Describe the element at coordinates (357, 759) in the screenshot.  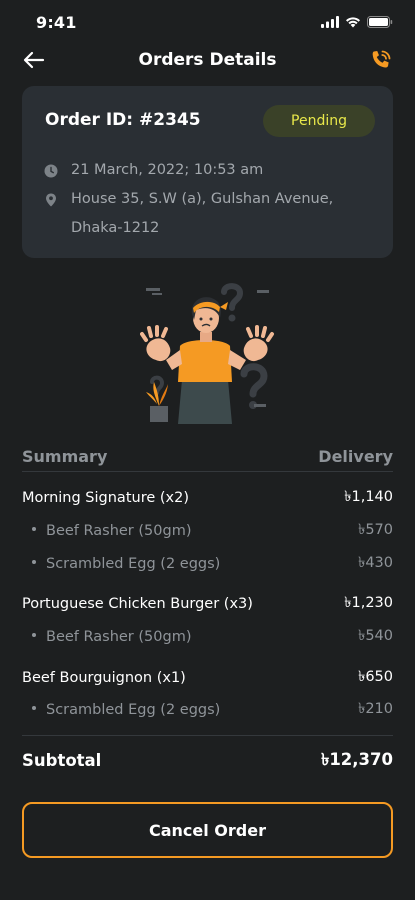
I see `subtotal-value: ৳12,370` at that location.